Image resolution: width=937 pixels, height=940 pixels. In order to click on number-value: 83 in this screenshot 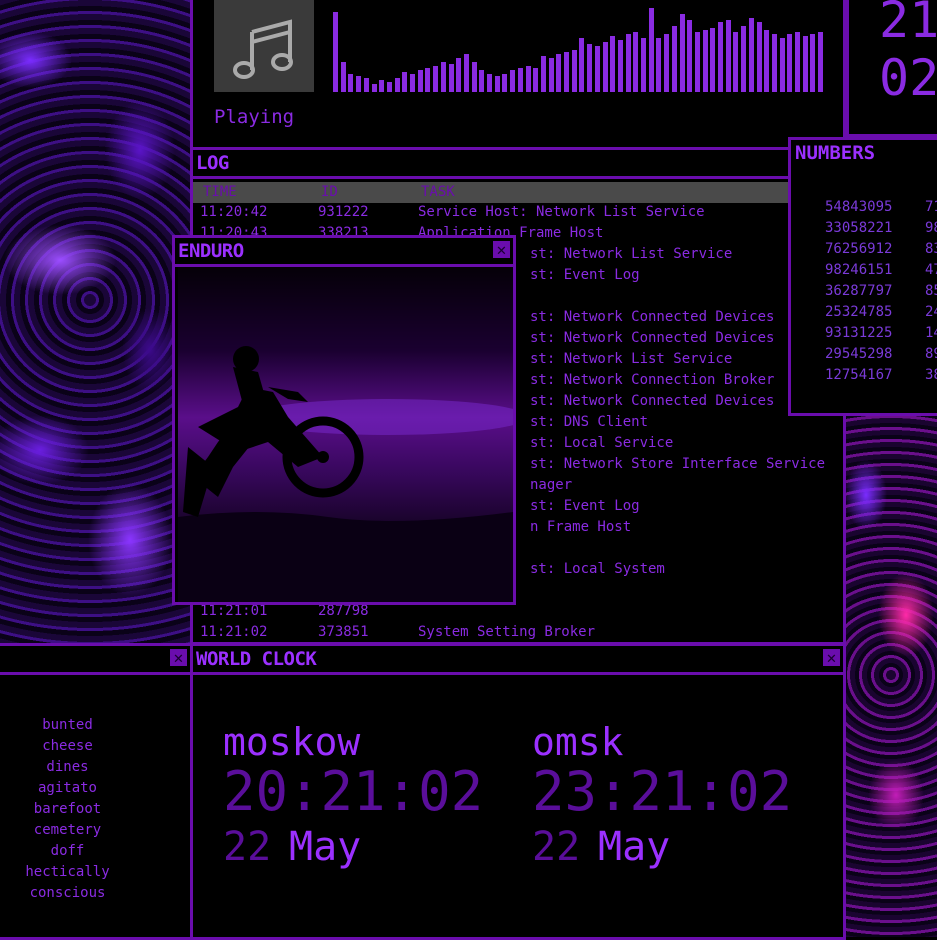, I will do `click(931, 249)`.